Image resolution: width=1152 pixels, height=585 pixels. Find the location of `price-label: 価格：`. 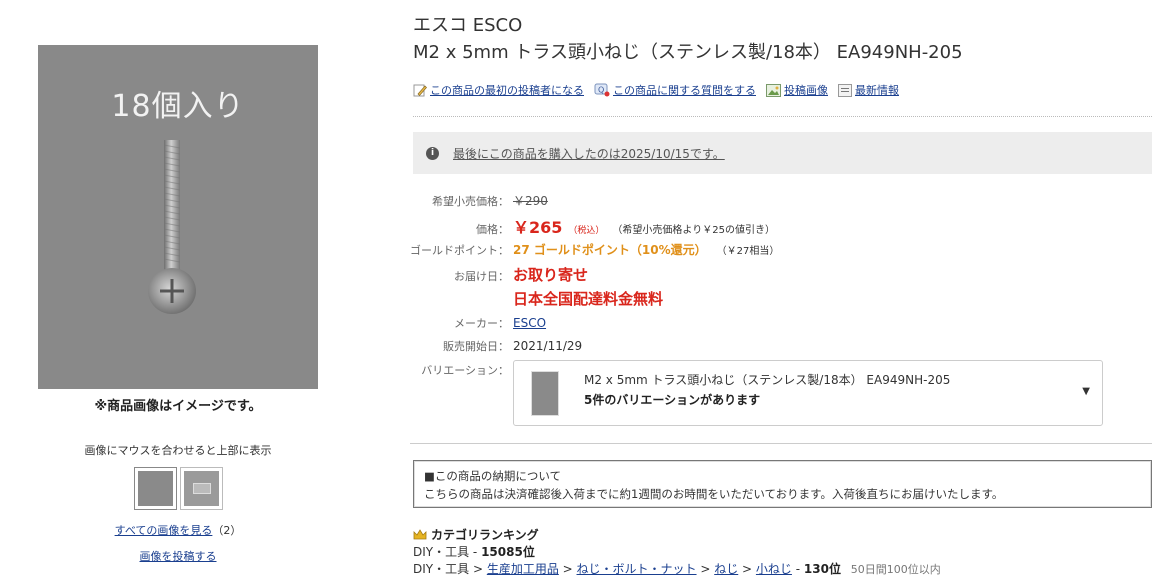

price-label: 価格： is located at coordinates (492, 229).